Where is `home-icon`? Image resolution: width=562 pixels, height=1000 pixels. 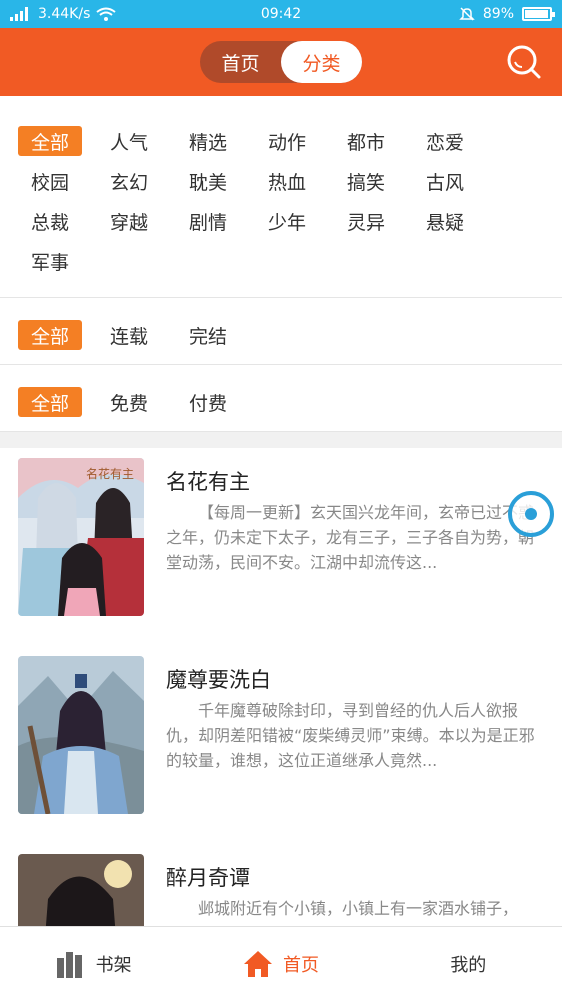
home-icon is located at coordinates (257, 963).